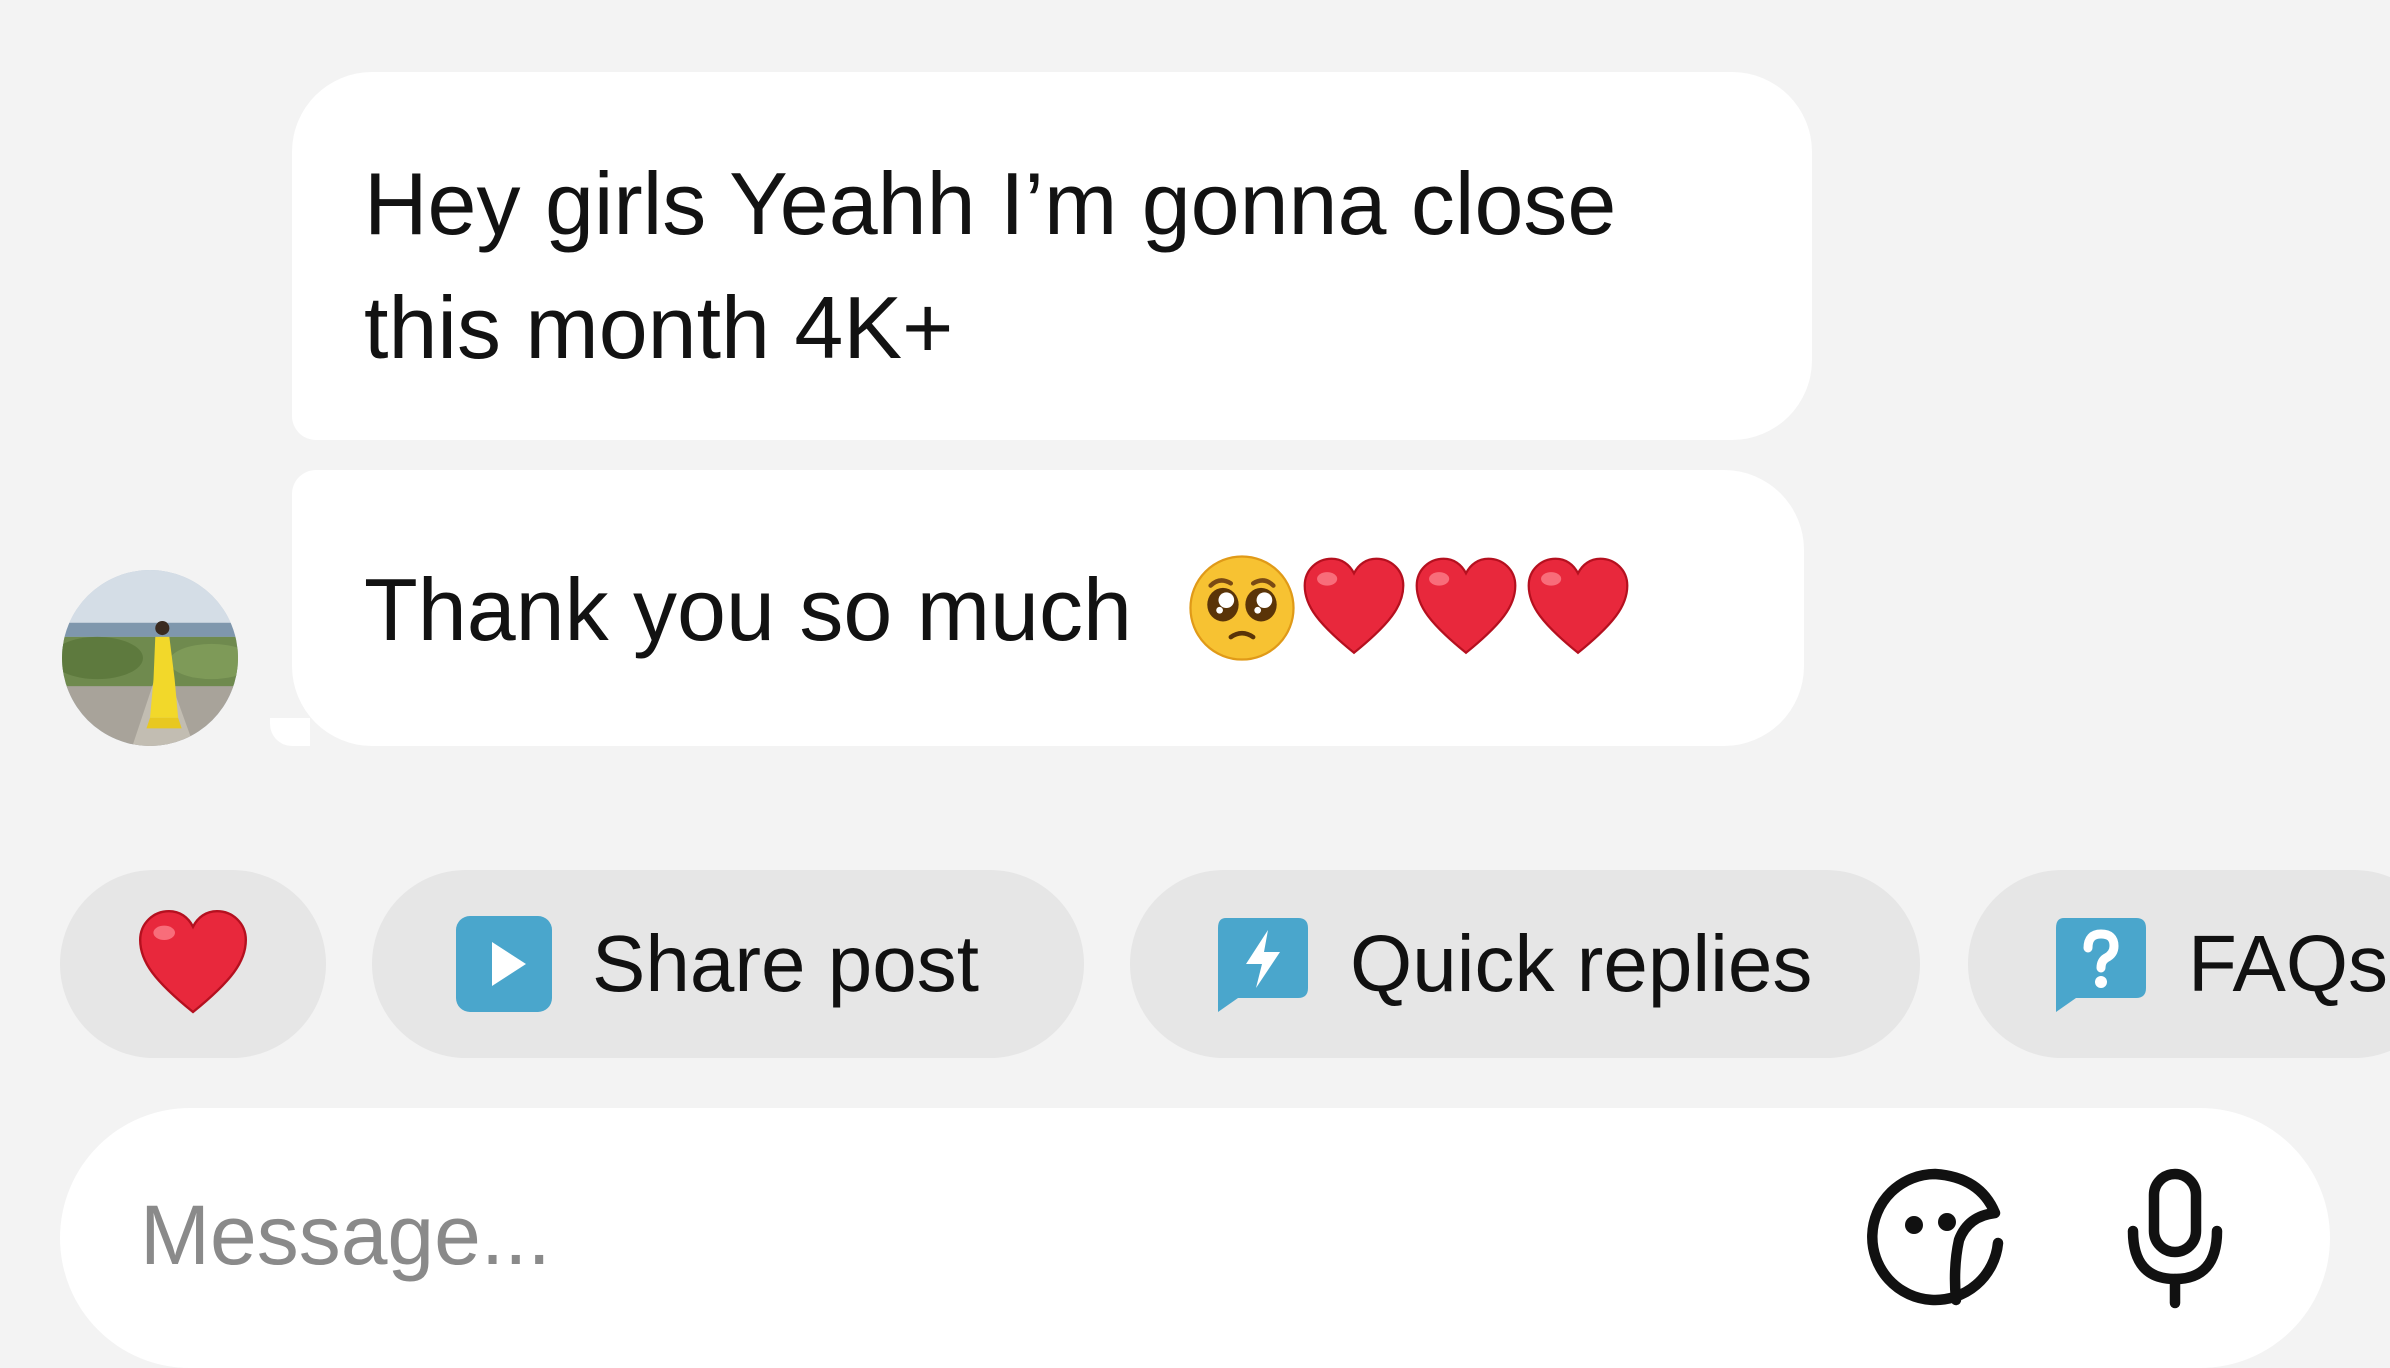 This screenshot has height=1368, width=2390. What do you see at coordinates (785, 963) in the screenshot?
I see `share-post-label: Share post` at bounding box center [785, 963].